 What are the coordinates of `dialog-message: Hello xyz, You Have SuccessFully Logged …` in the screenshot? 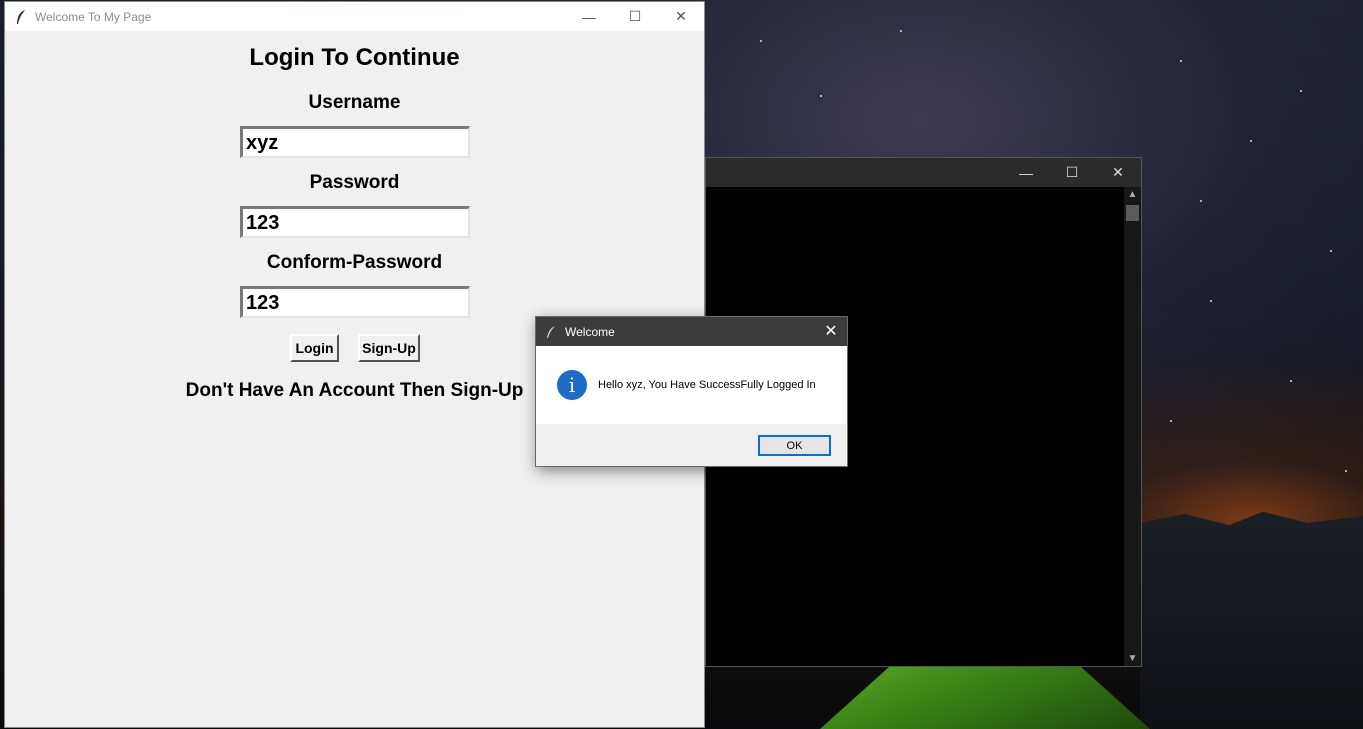 It's located at (707, 385).